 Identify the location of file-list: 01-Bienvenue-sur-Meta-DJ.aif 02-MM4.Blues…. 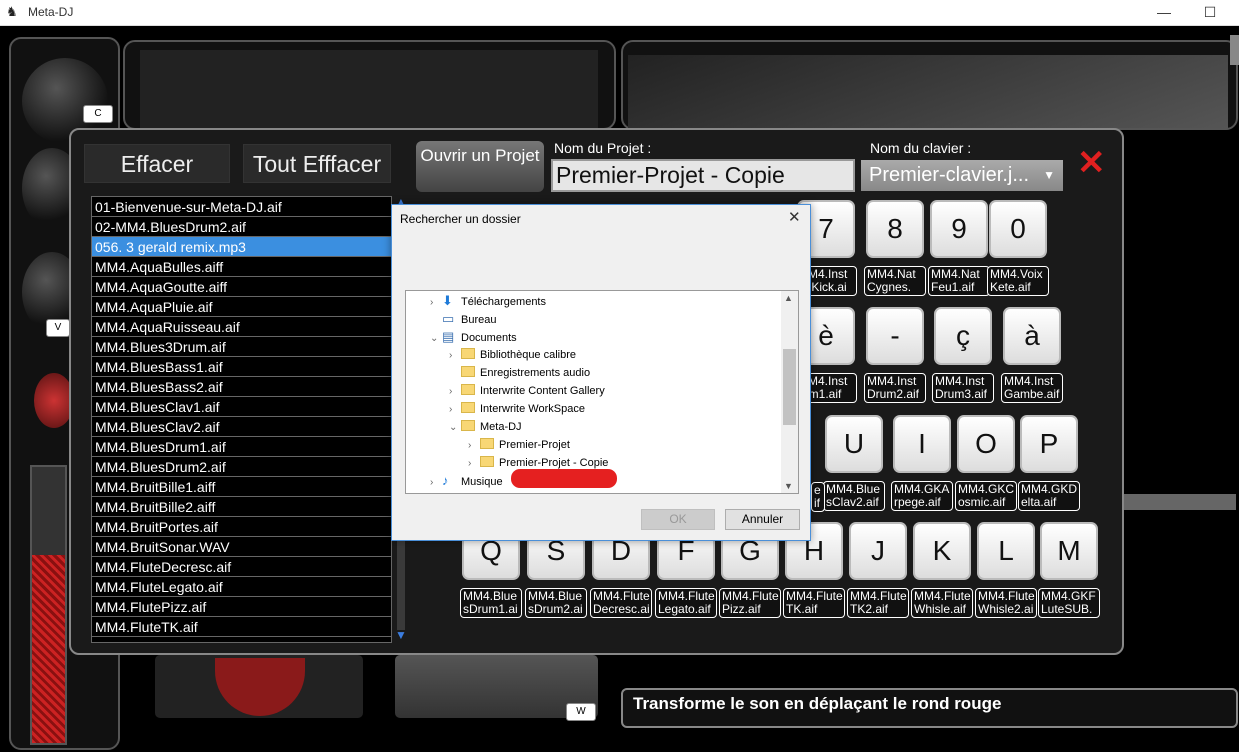
(241, 419).